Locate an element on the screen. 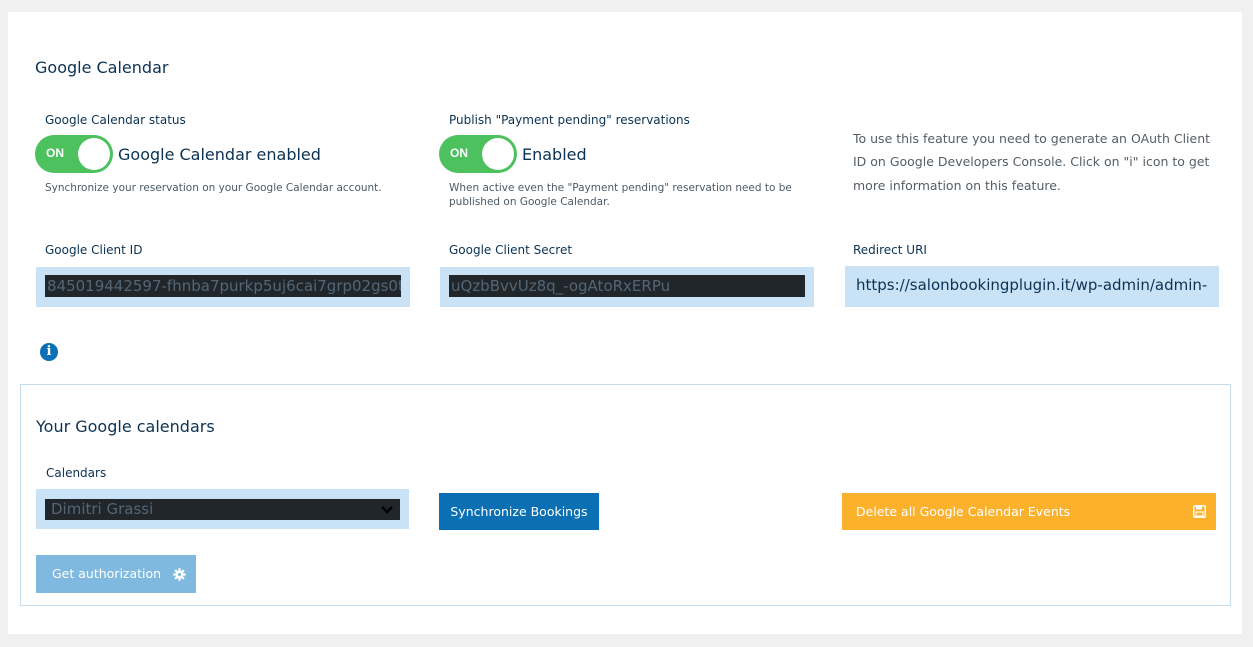  delete-all-events-button: Delete all Google Calendar Events is located at coordinates (1029, 511).